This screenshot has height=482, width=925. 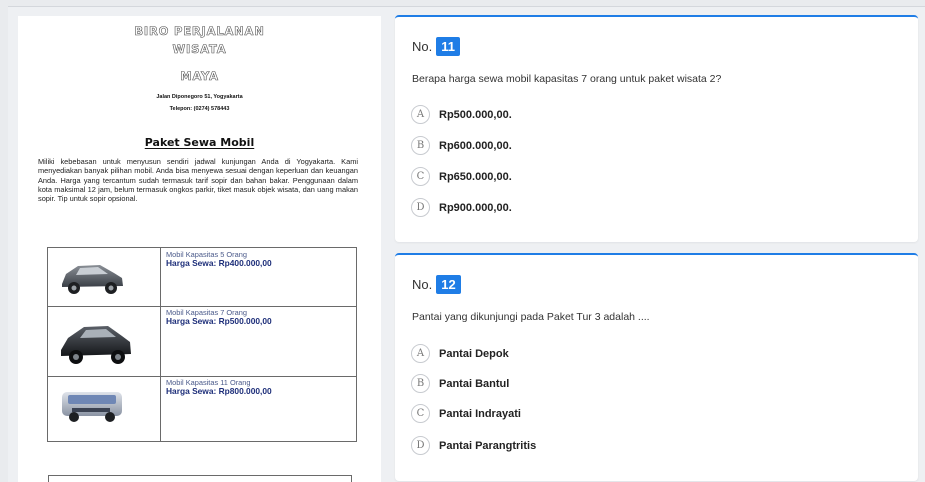 I want to click on doc-title-line1: BIRO PERJALANAN, so click(x=199, y=31).